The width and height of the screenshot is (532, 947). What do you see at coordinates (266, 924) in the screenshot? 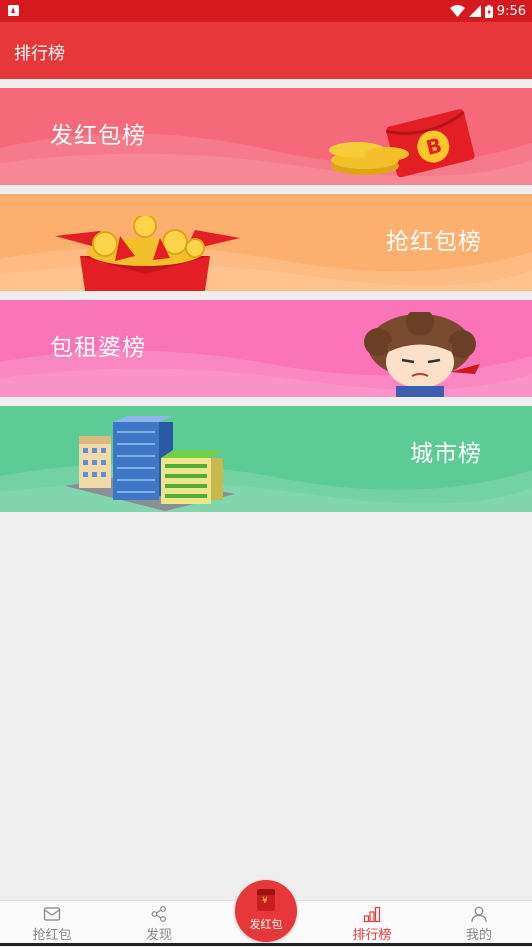
I see `fab-label: 发红包` at bounding box center [266, 924].